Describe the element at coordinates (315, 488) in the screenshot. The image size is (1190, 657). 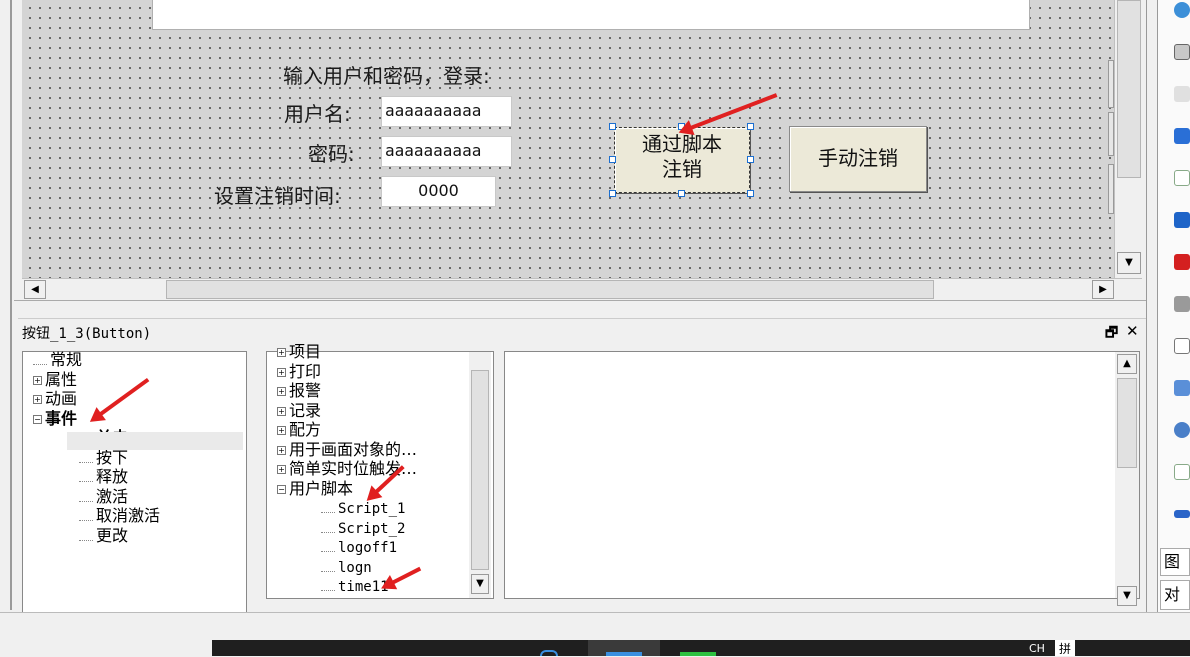
I see `function-tree-item: − 用户脚本` at that location.